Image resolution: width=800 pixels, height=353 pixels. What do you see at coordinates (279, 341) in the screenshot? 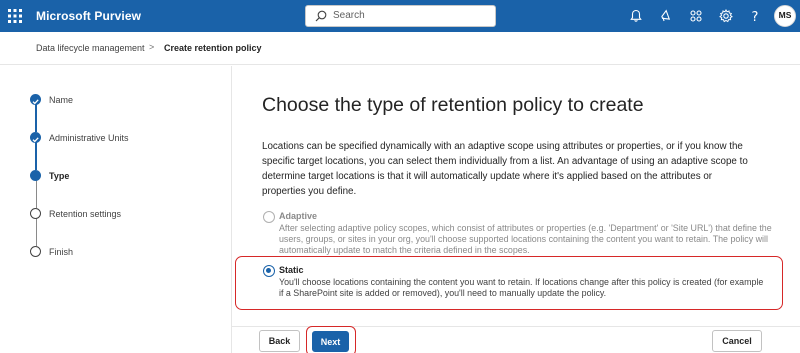
I see `back-button: Back` at bounding box center [279, 341].